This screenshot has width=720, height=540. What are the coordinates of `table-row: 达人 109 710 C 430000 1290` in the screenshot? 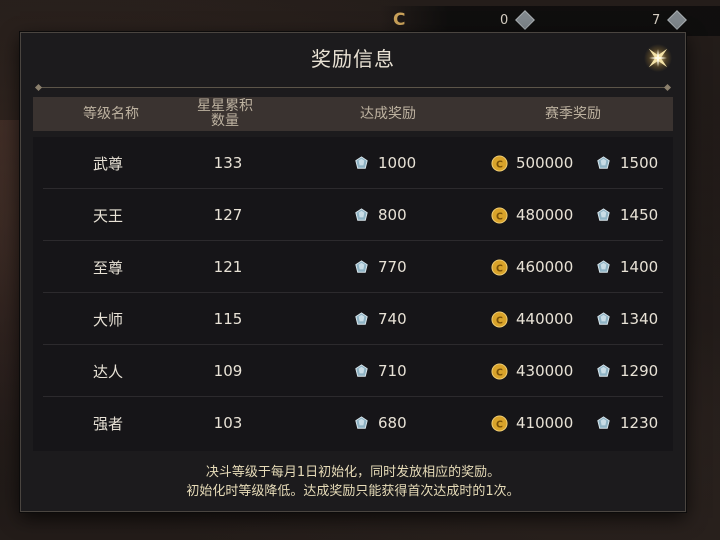 It's located at (353, 371).